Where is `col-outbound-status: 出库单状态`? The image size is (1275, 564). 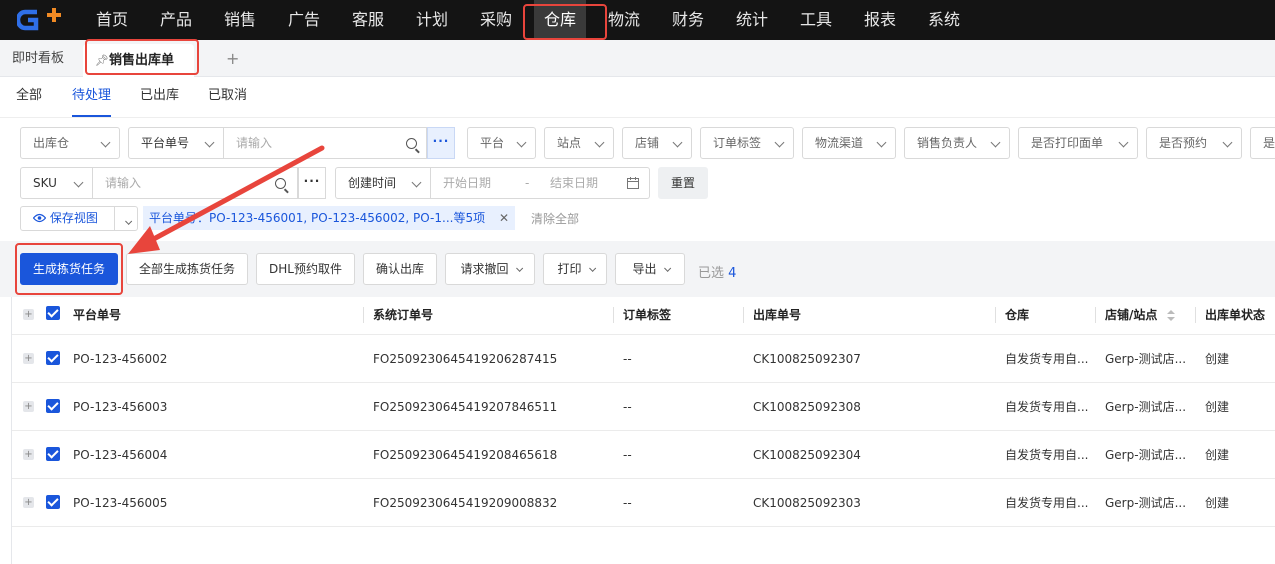
col-outbound-status: 出库单状态 is located at coordinates (1235, 315).